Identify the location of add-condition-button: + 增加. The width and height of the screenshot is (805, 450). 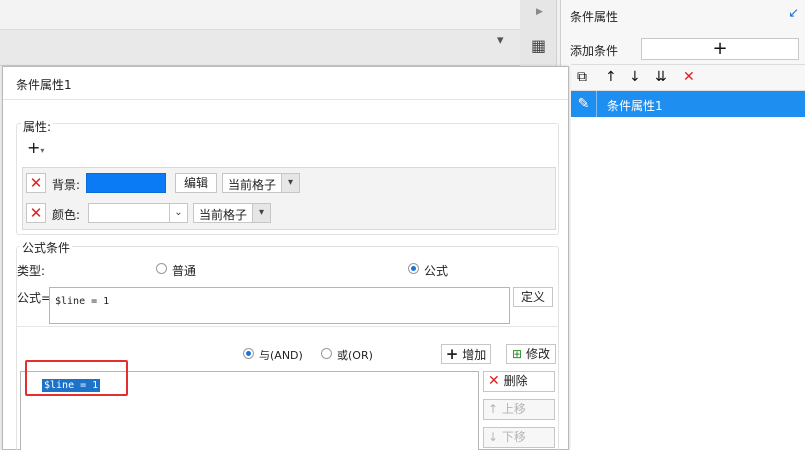
(466, 354).